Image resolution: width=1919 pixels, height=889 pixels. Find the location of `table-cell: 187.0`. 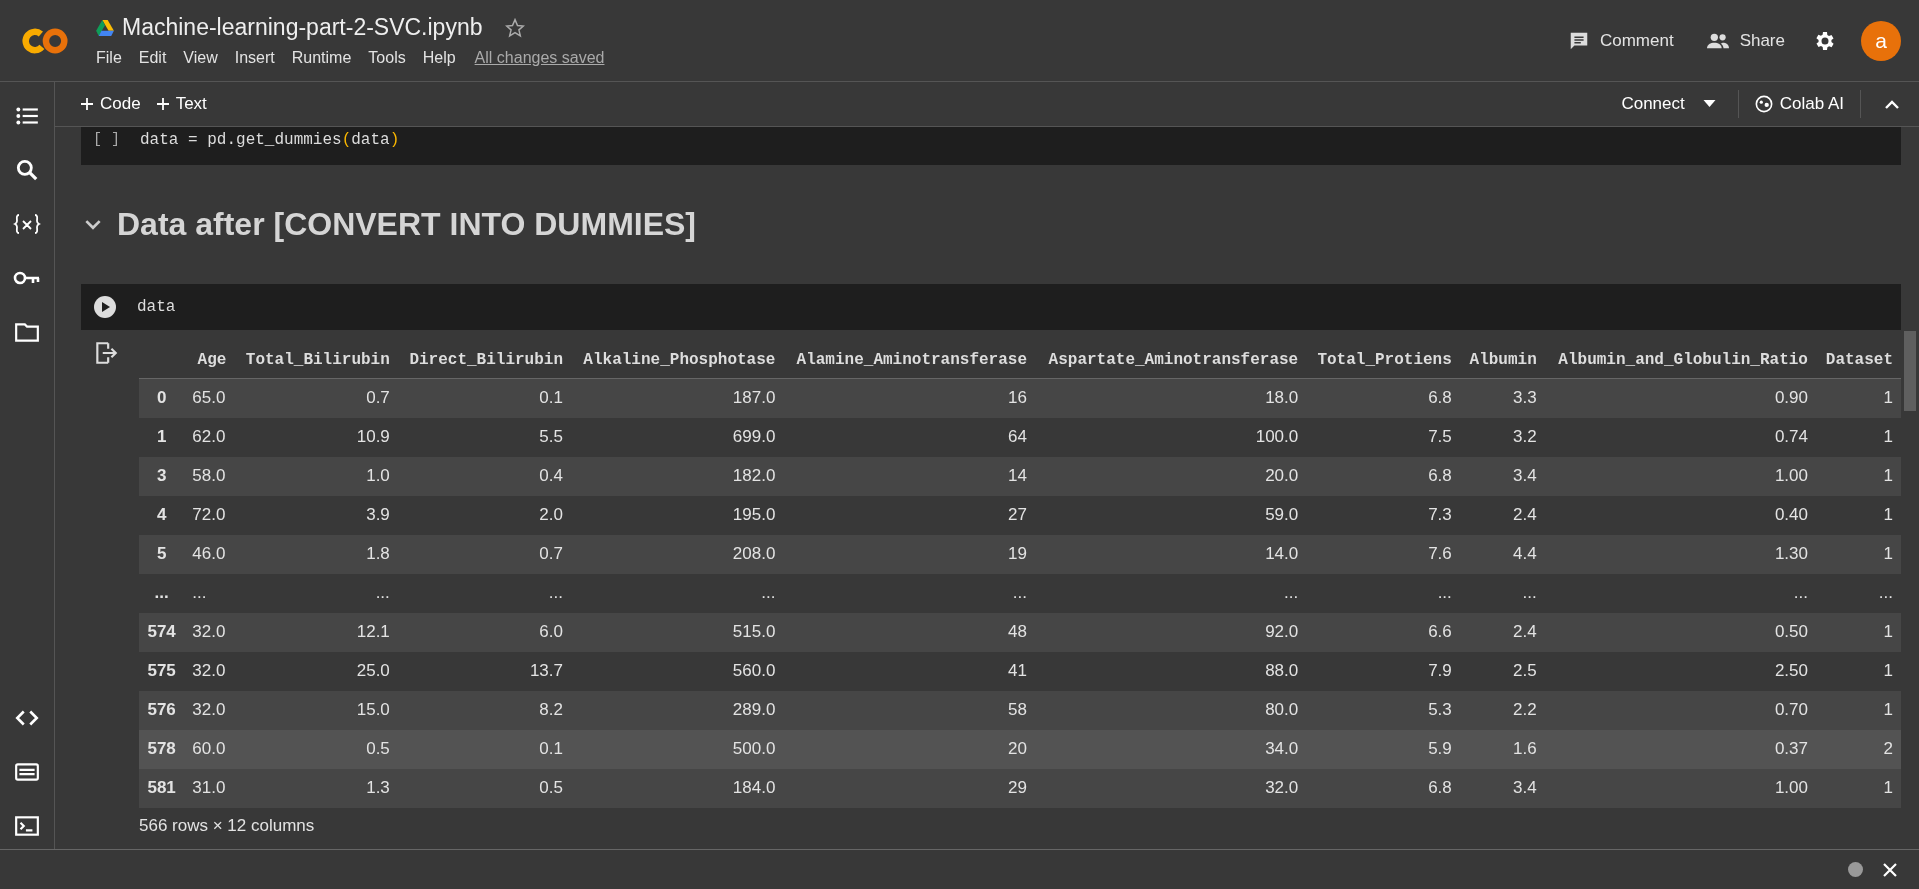

table-cell: 187.0 is located at coordinates (677, 398).